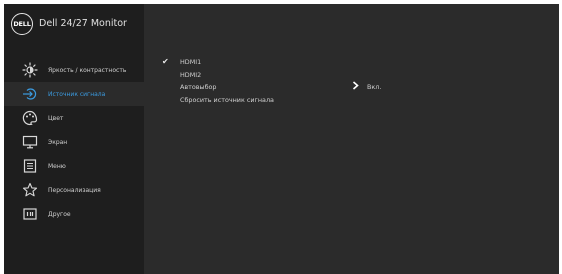 The image size is (562, 274). I want to click on checkmark-icon: ✔, so click(165, 61).